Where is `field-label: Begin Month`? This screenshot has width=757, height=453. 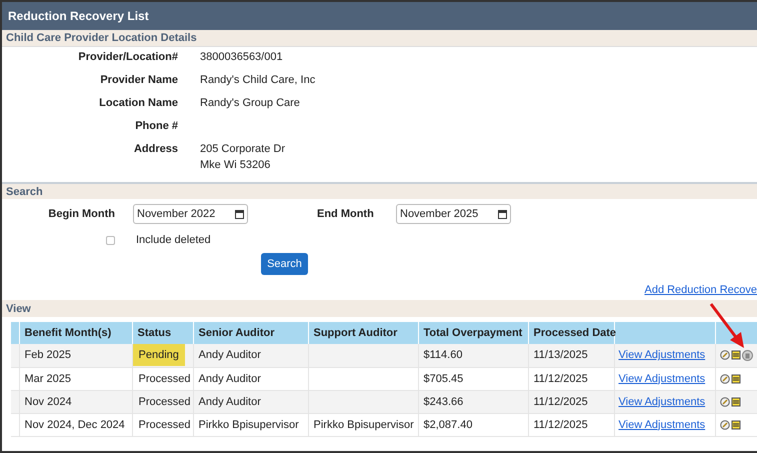 field-label: Begin Month is located at coordinates (81, 214).